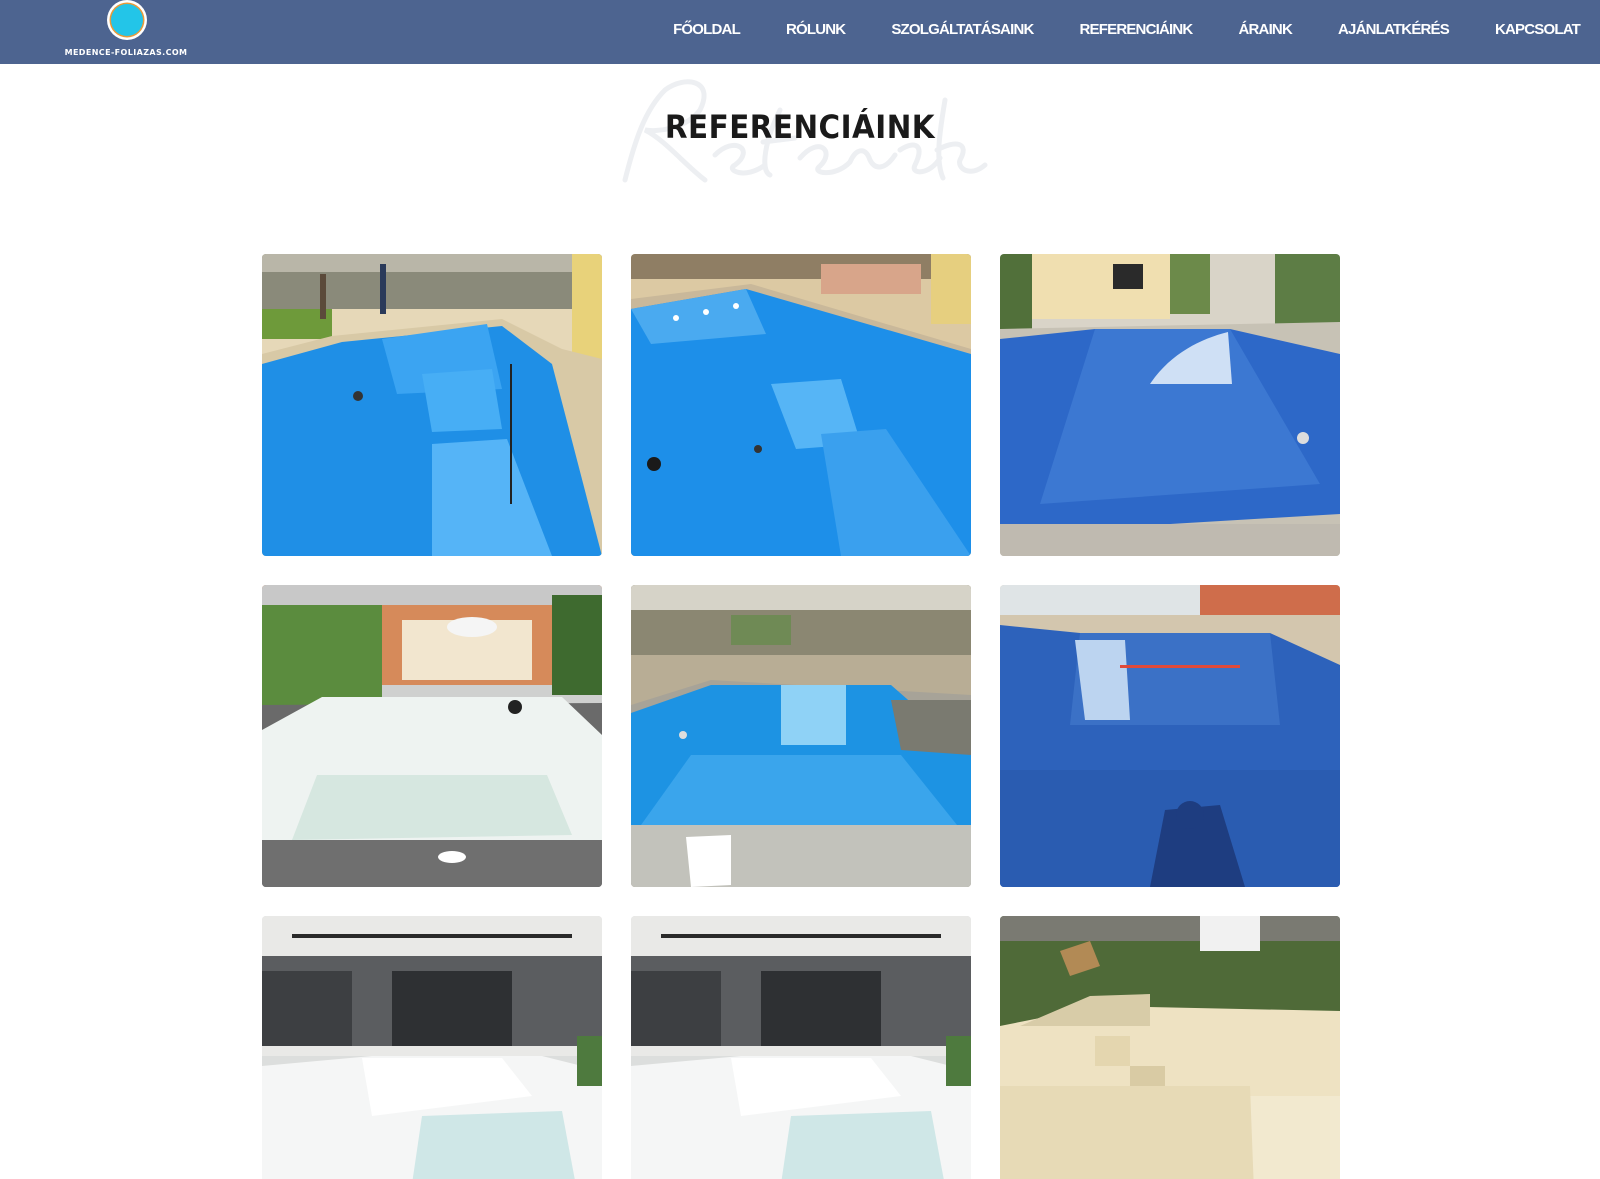  Describe the element at coordinates (127, 20) in the screenshot. I see `logo-circle-icon` at that location.